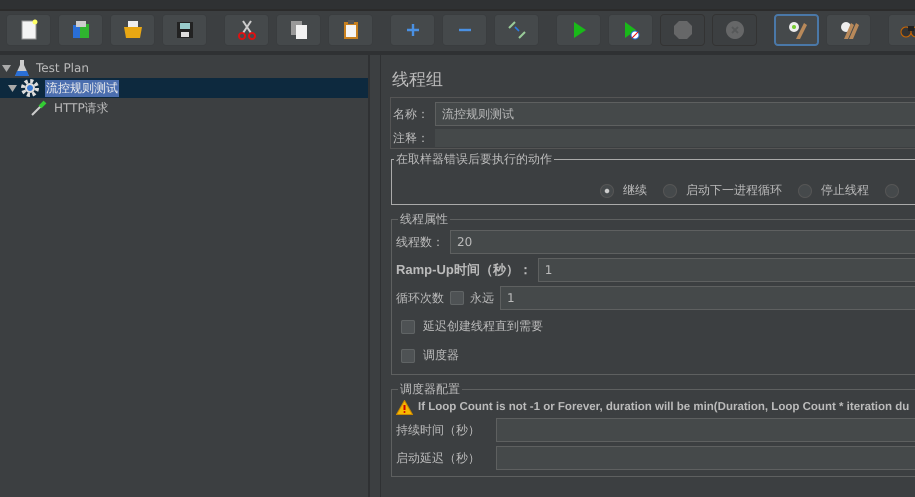 The image size is (915, 497). What do you see at coordinates (845, 190) in the screenshot?
I see `radio-label: 停止线程` at bounding box center [845, 190].